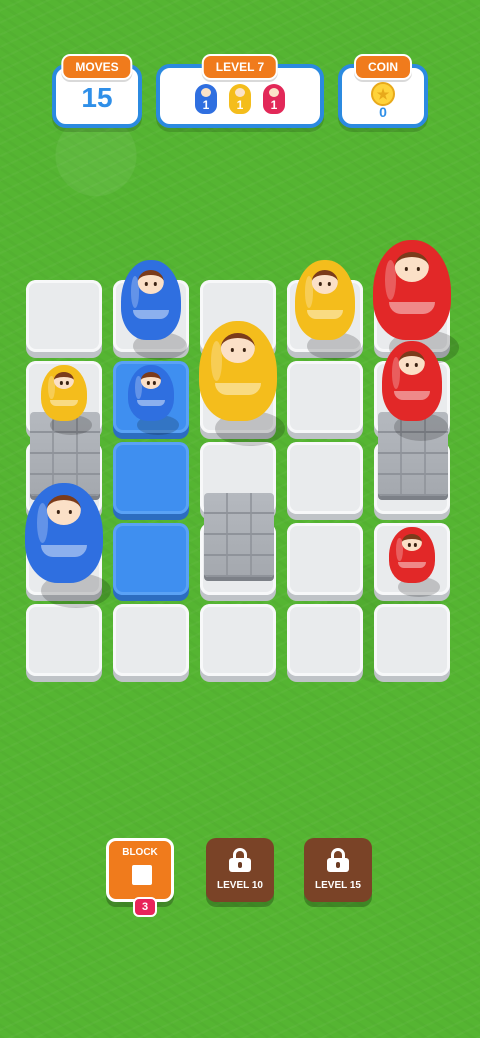 The width and height of the screenshot is (480, 1038). What do you see at coordinates (97, 67) in the screenshot?
I see `moves-label: MOVES` at bounding box center [97, 67].